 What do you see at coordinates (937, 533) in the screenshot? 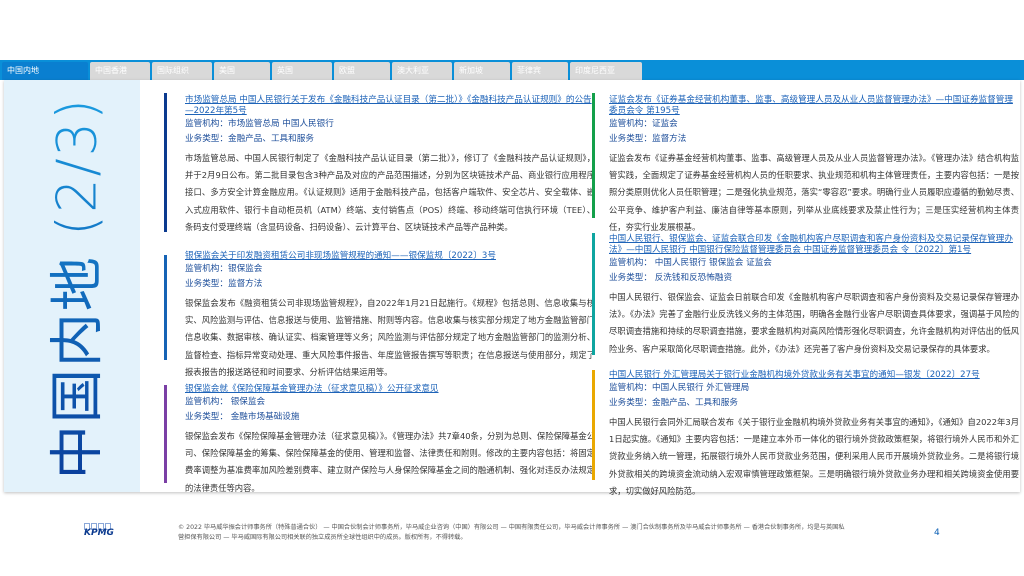
I see `page-number: 4` at bounding box center [937, 533].